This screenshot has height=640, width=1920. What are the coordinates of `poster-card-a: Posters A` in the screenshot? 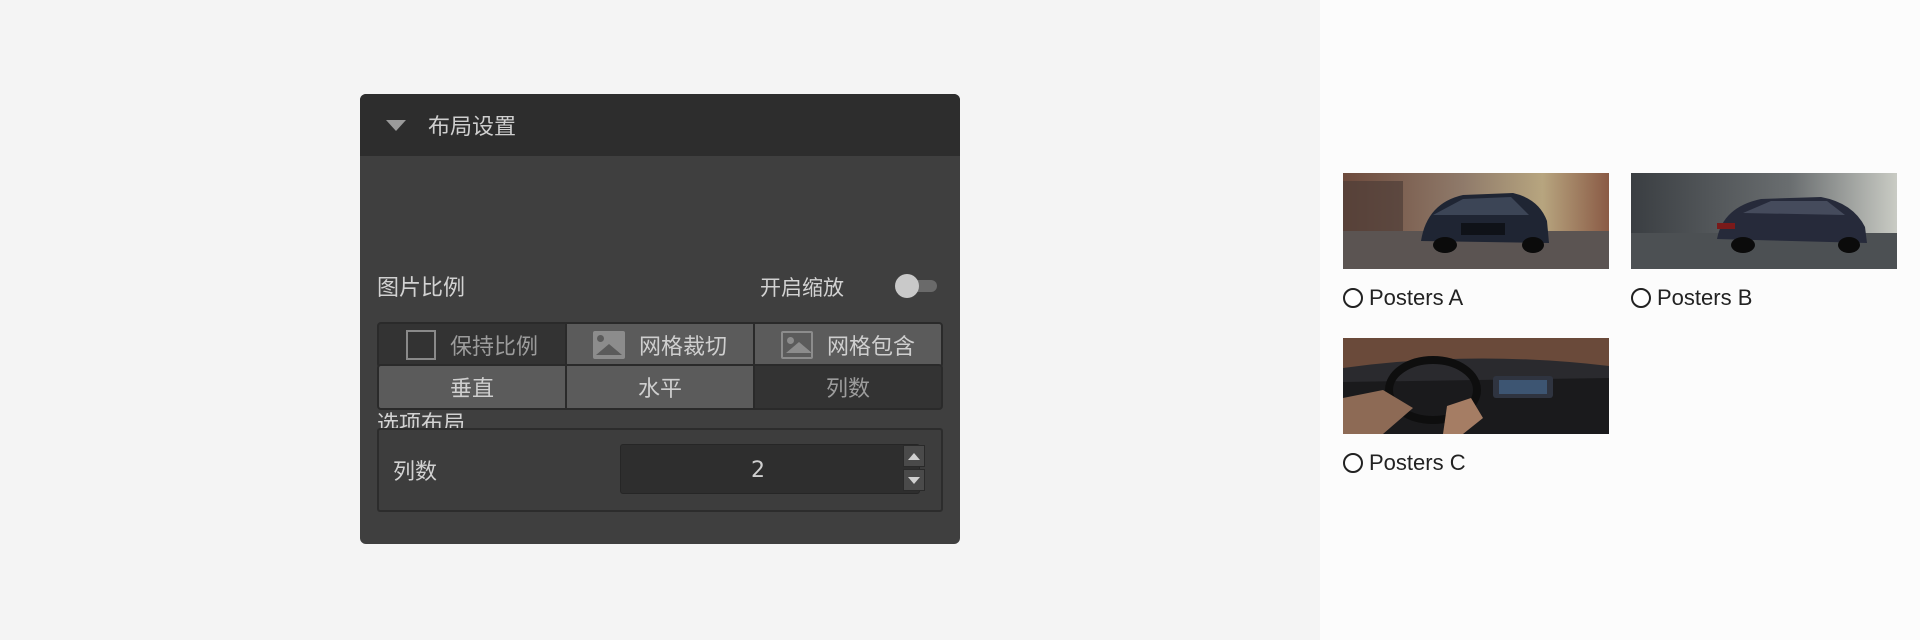 It's located at (1476, 242).